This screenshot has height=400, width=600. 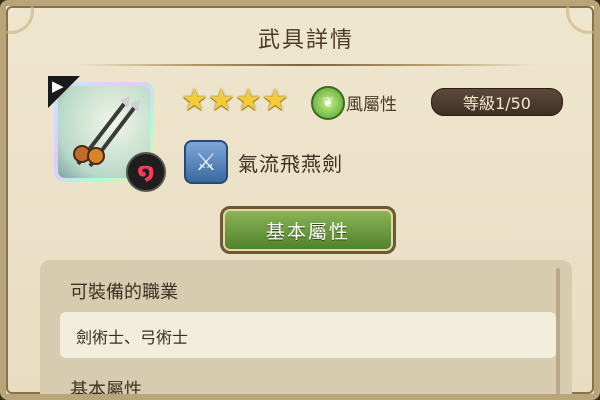 I want to click on swirl-rune-icon: ໑, so click(x=146, y=172).